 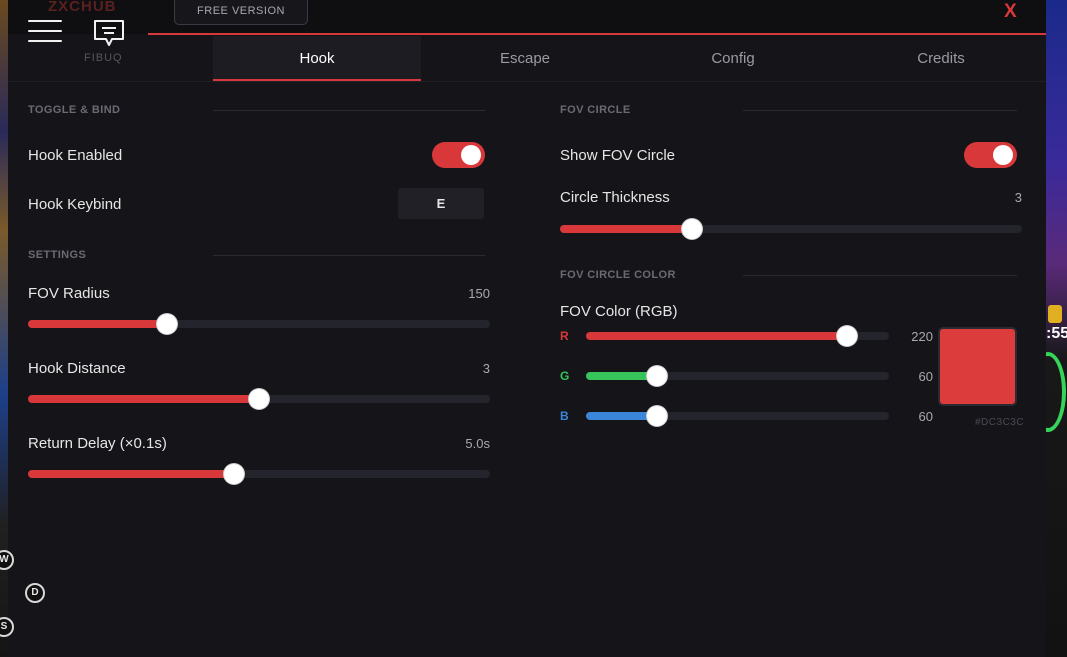 I want to click on brand-subtitle: FIBUQ, so click(x=103, y=58).